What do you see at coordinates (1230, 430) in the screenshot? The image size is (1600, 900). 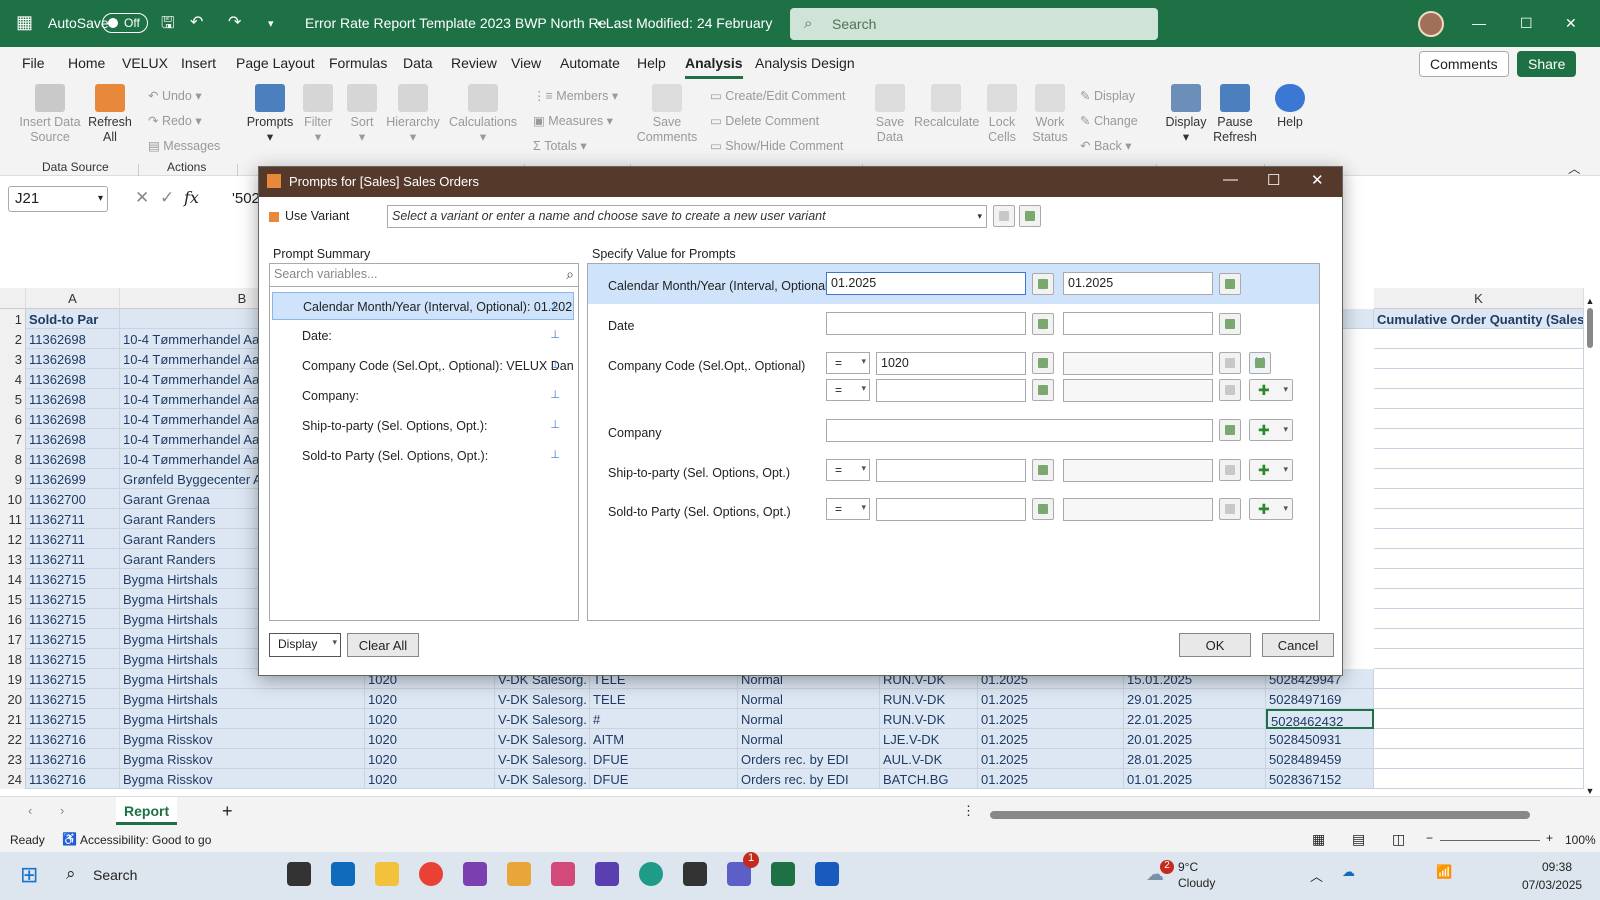 I see `company-picker` at bounding box center [1230, 430].